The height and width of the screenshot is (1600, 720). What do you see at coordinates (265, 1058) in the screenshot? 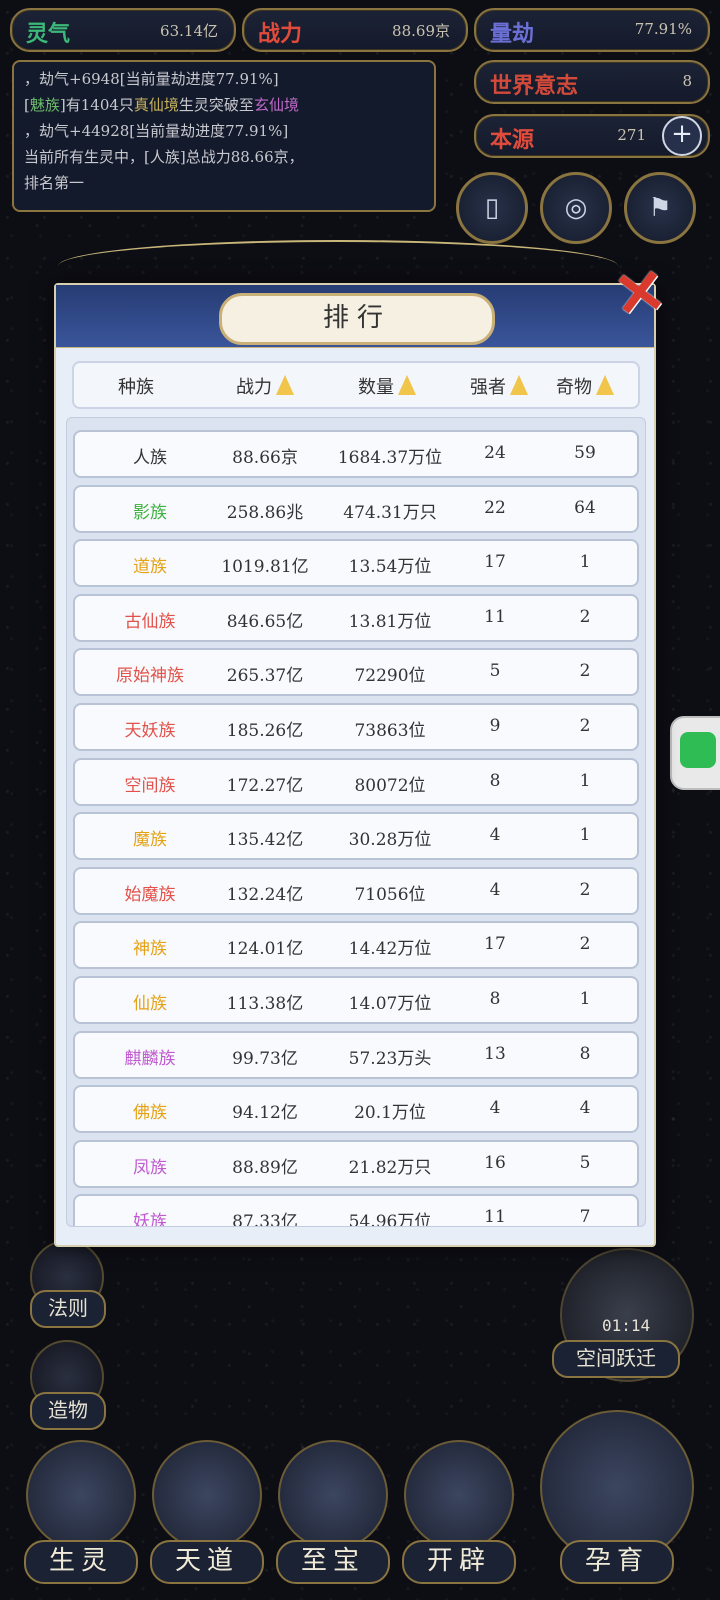
I see `race-power: 99.73亿` at bounding box center [265, 1058].